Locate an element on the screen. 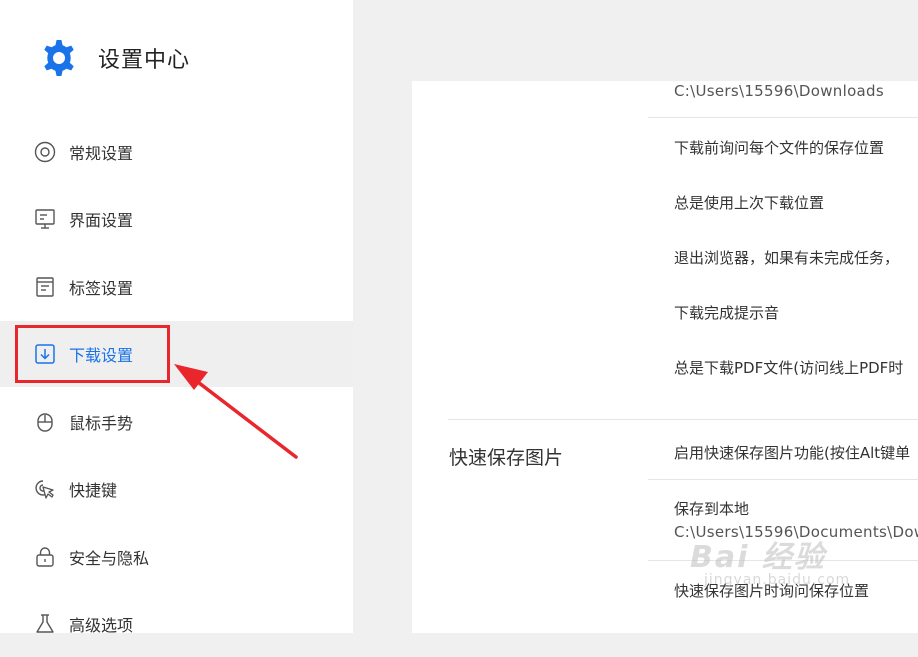 This screenshot has width=918, height=657. disc-icon is located at coordinates (45, 152).